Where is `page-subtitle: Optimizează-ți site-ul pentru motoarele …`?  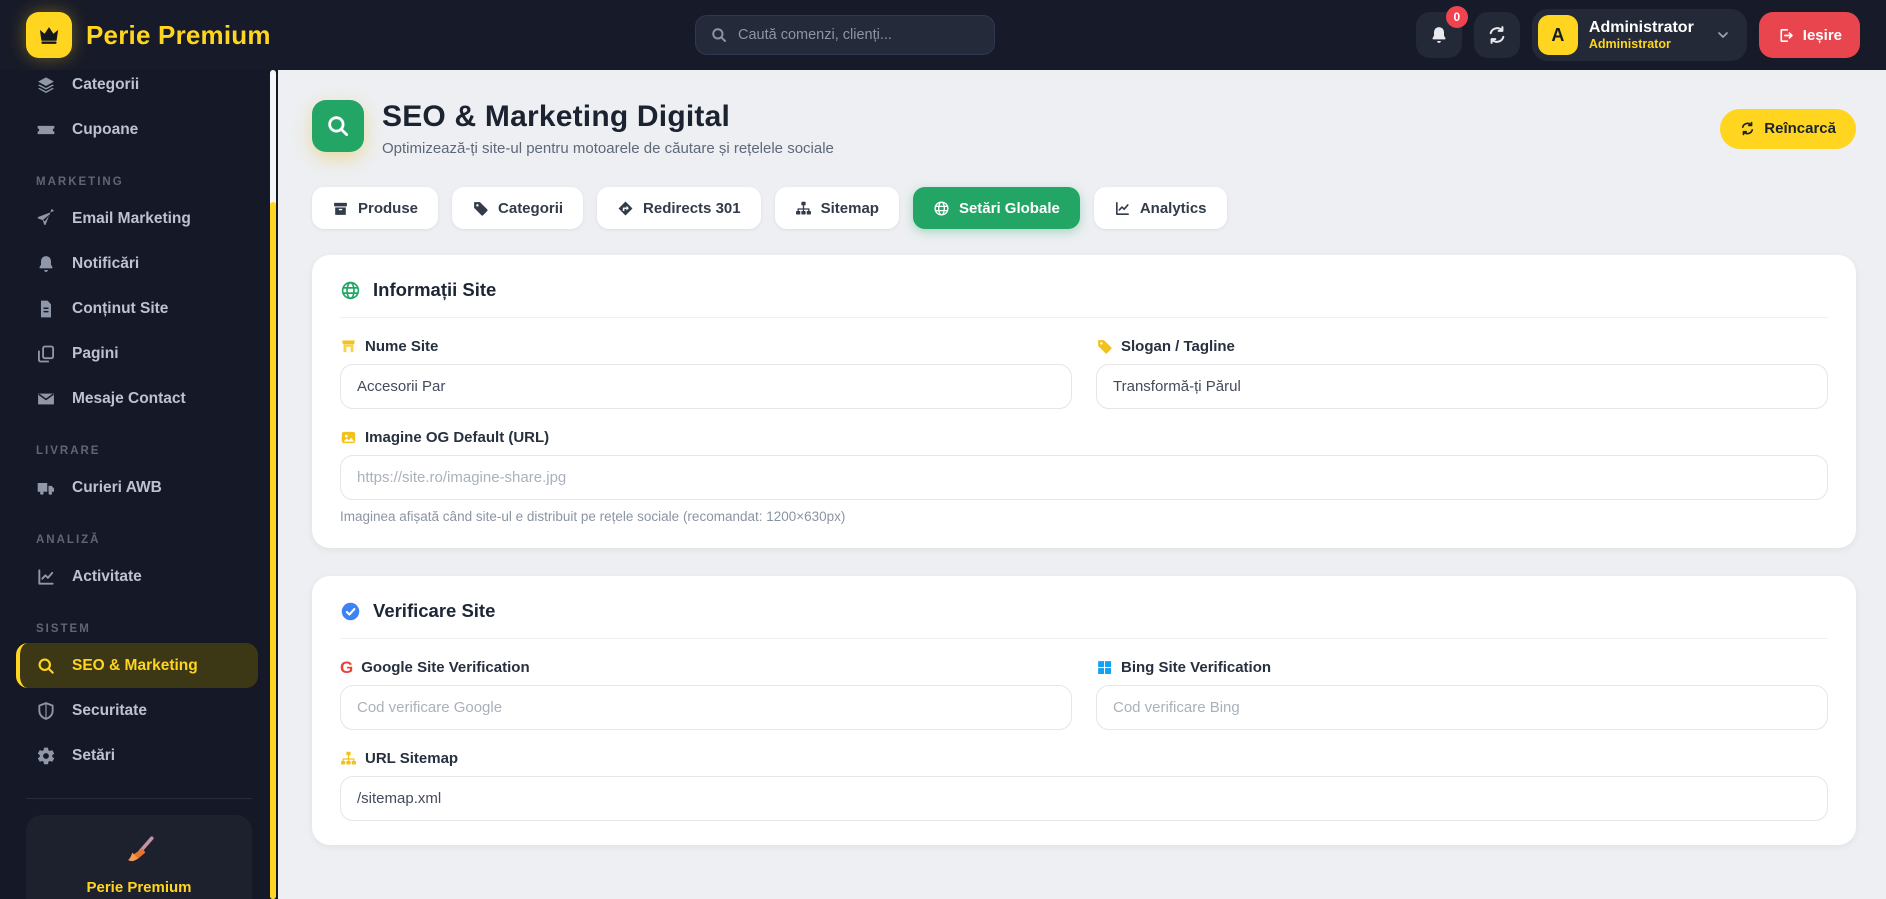 page-subtitle: Optimizează-ți site-ul pentru motoarele … is located at coordinates (608, 148).